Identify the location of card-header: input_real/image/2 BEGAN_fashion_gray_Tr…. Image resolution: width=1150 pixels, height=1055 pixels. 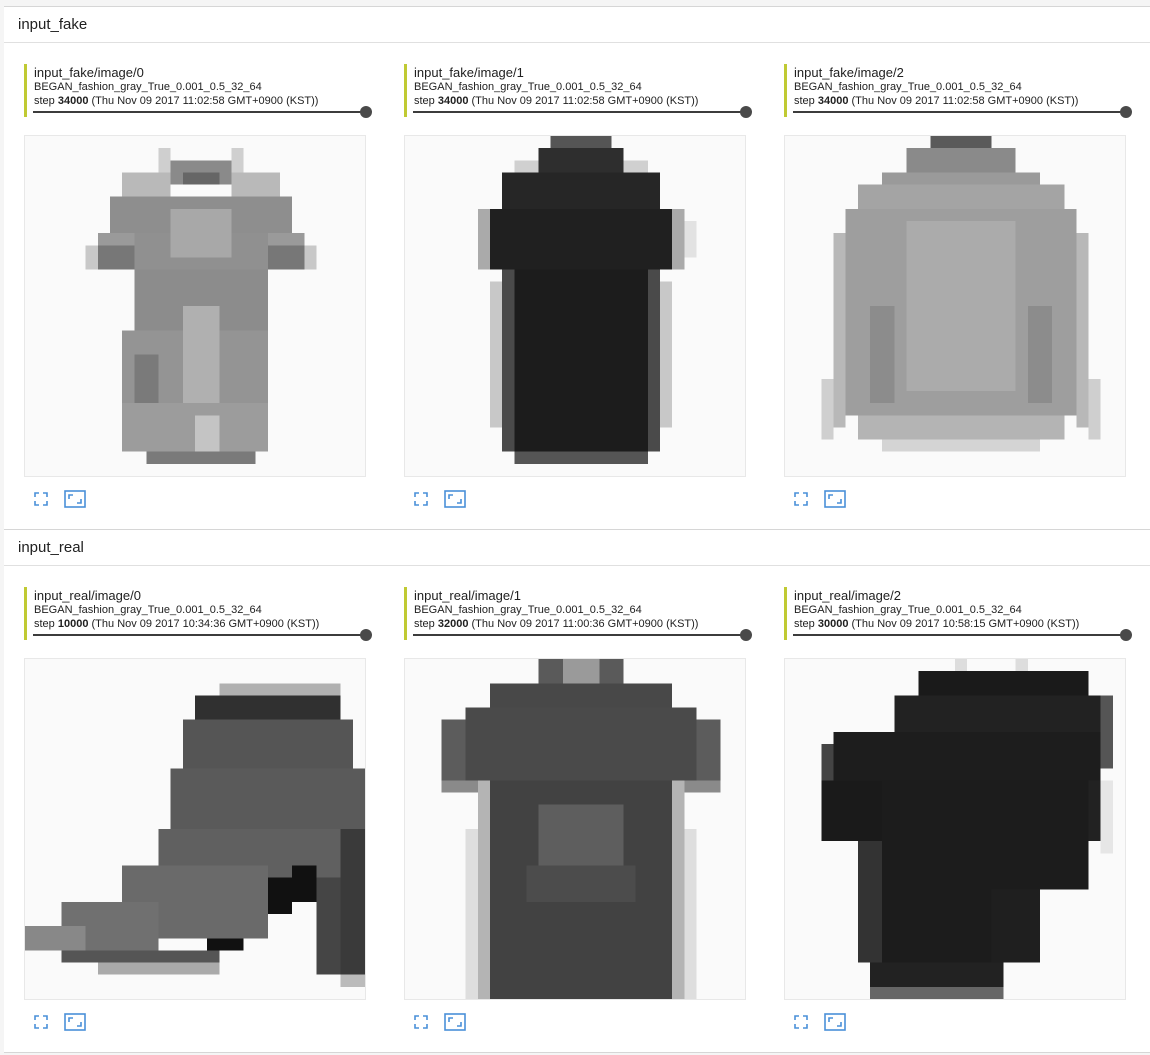
(958, 614).